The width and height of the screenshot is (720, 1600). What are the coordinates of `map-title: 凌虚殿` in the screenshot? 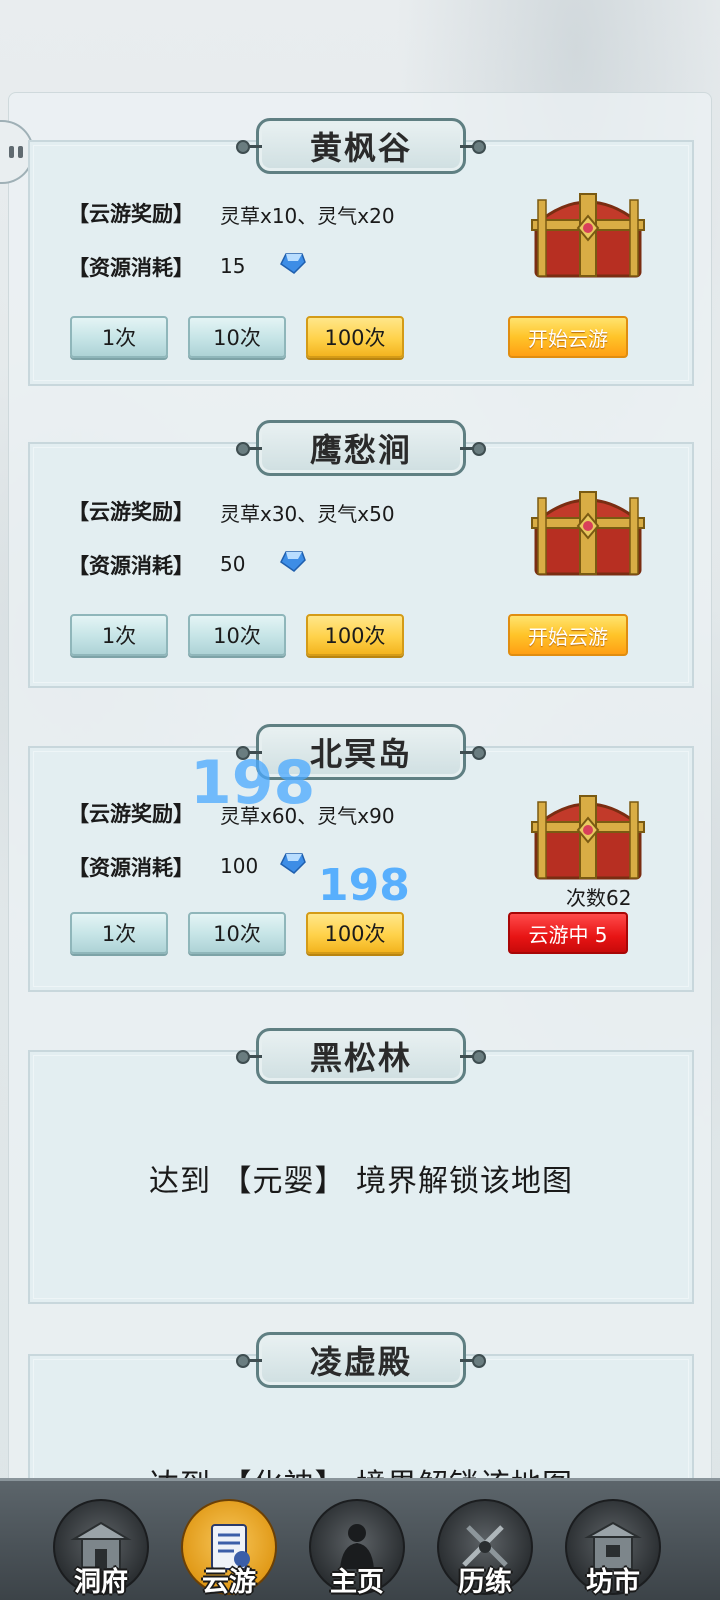 It's located at (360, 1362).